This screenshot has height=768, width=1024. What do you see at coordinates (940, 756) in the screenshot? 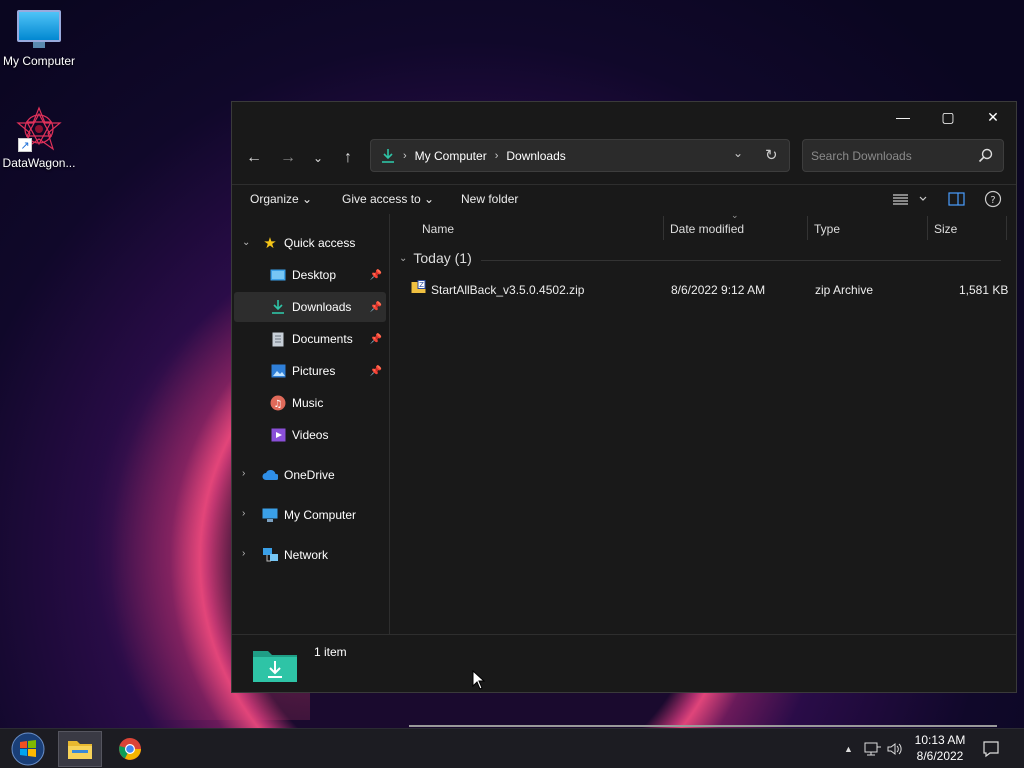
I see `clock-date: 8/6/2022` at bounding box center [940, 756].